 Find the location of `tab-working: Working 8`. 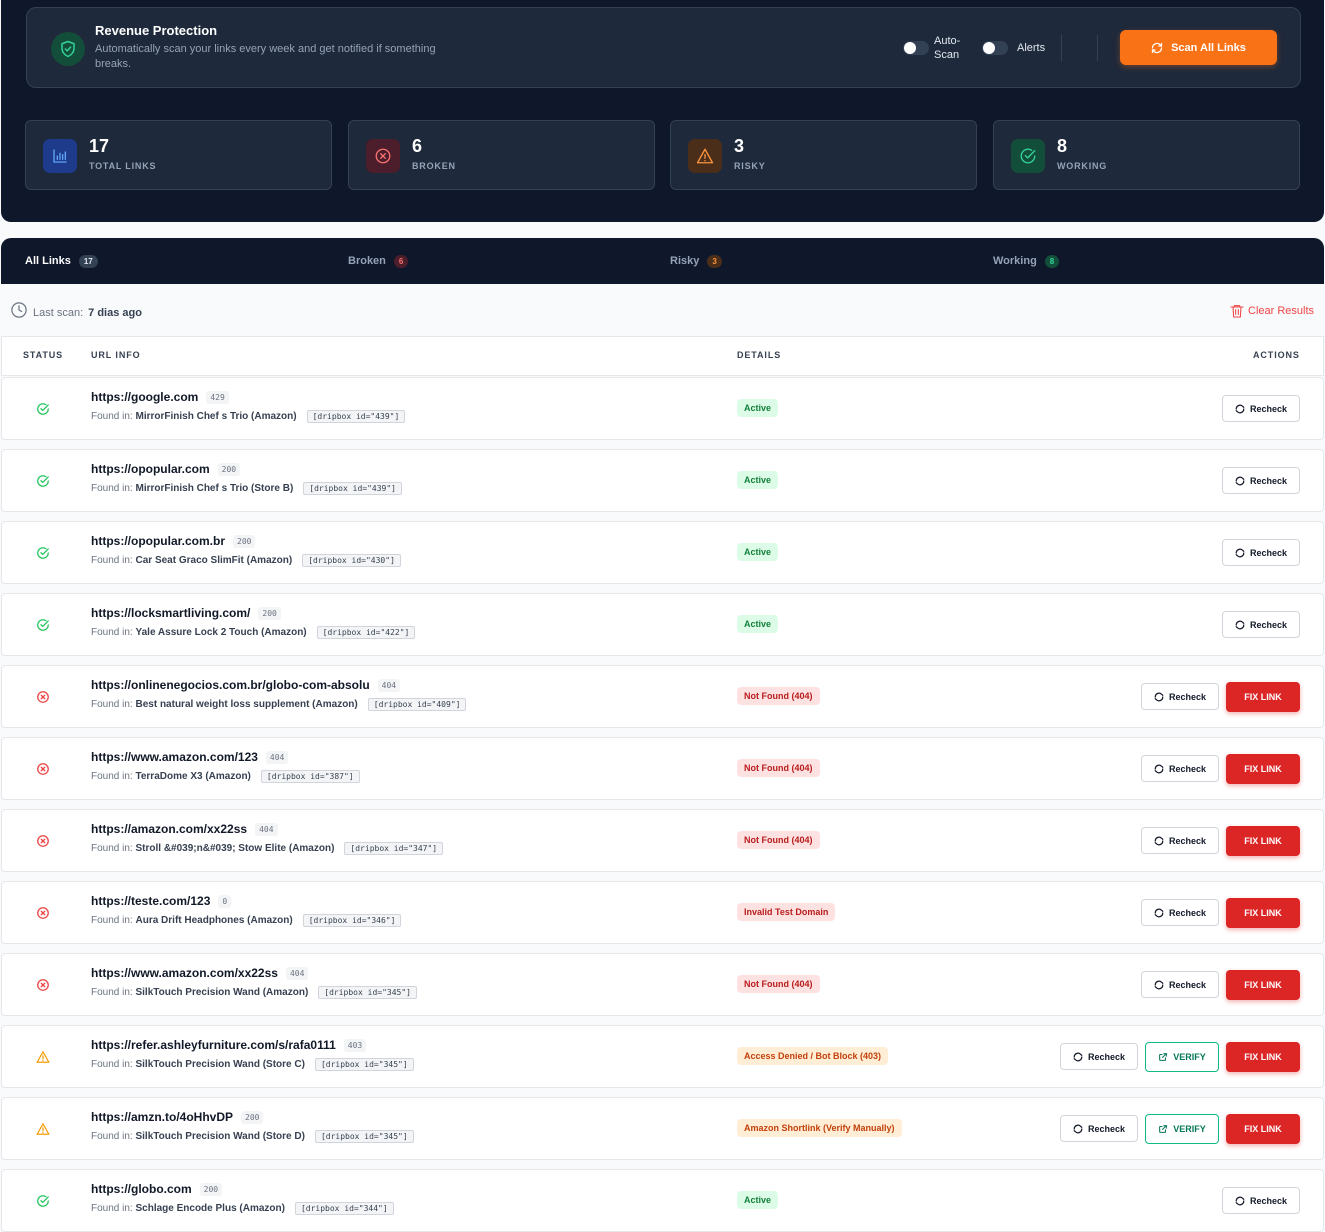

tab-working: Working 8 is located at coordinates (1026, 261).